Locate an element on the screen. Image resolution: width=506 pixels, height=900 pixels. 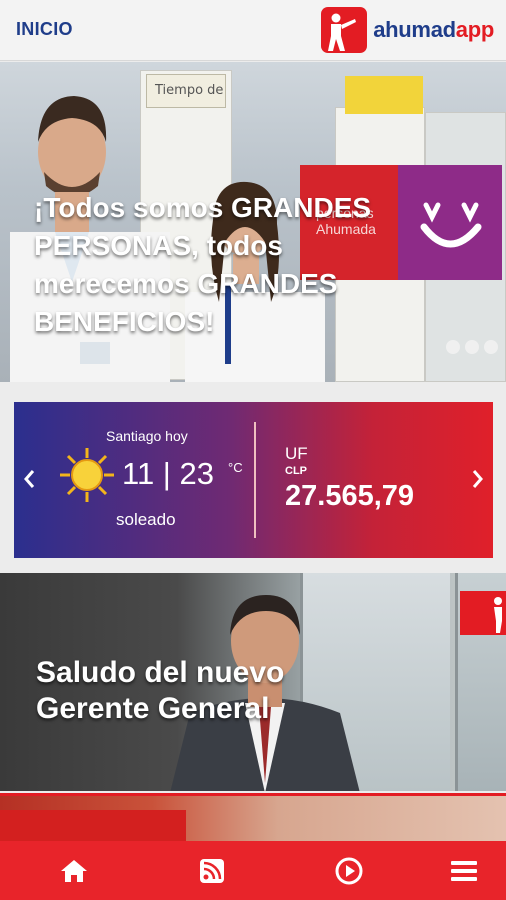
home-icon is located at coordinates (74, 871).